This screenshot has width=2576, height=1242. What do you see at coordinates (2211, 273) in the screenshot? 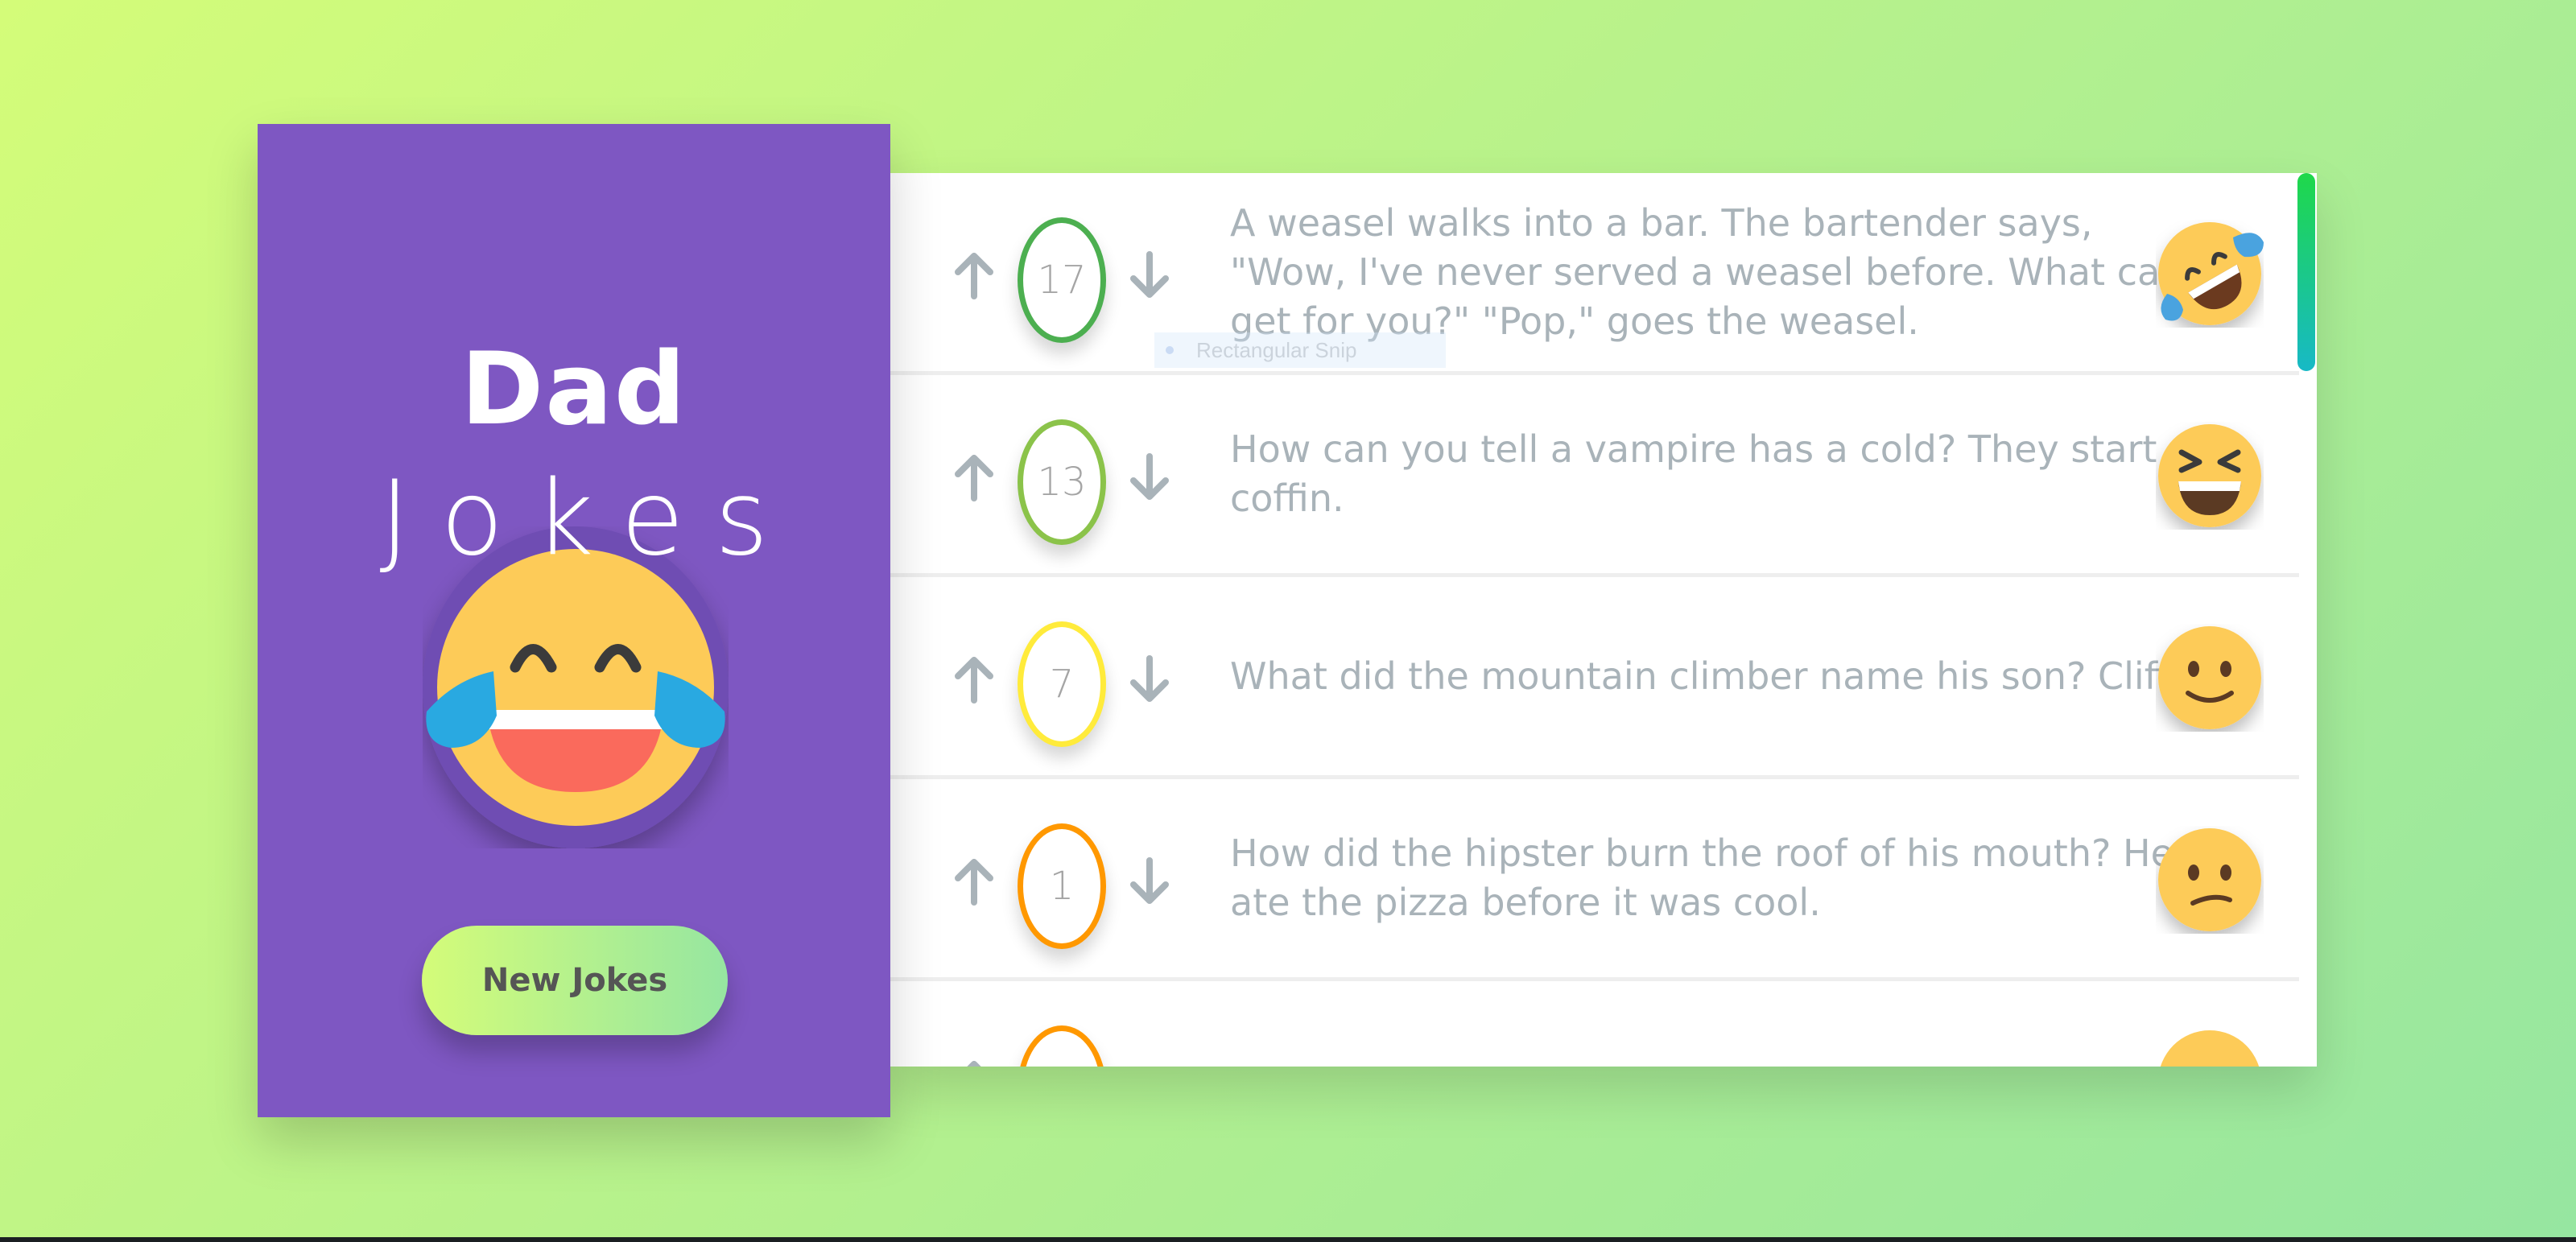
I see `rolling-on-floor-laughing-icon` at bounding box center [2211, 273].